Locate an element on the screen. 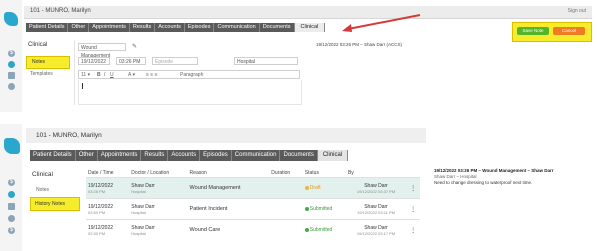  row-by-cell: Shaw Darr 19/12/2022 03:11 PM is located at coordinates (376, 209).